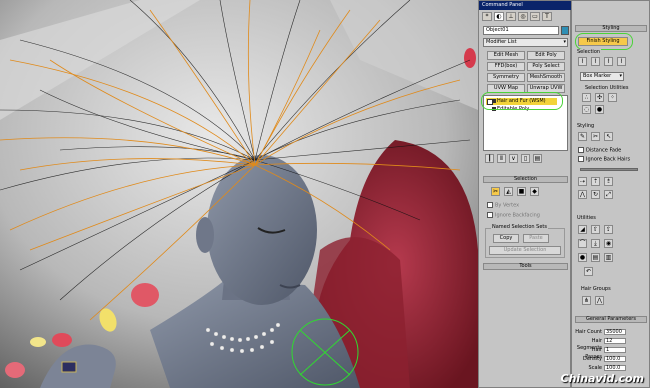 Image resolution: width=650 pixels, height=388 pixels. What do you see at coordinates (522, 101) in the screenshot?
I see `stack-highlight` at bounding box center [522, 101].